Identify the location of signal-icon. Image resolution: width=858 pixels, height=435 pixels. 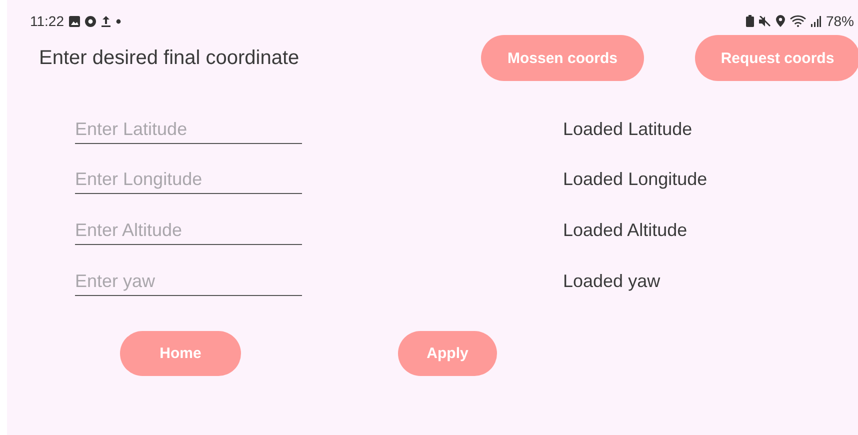
(815, 21).